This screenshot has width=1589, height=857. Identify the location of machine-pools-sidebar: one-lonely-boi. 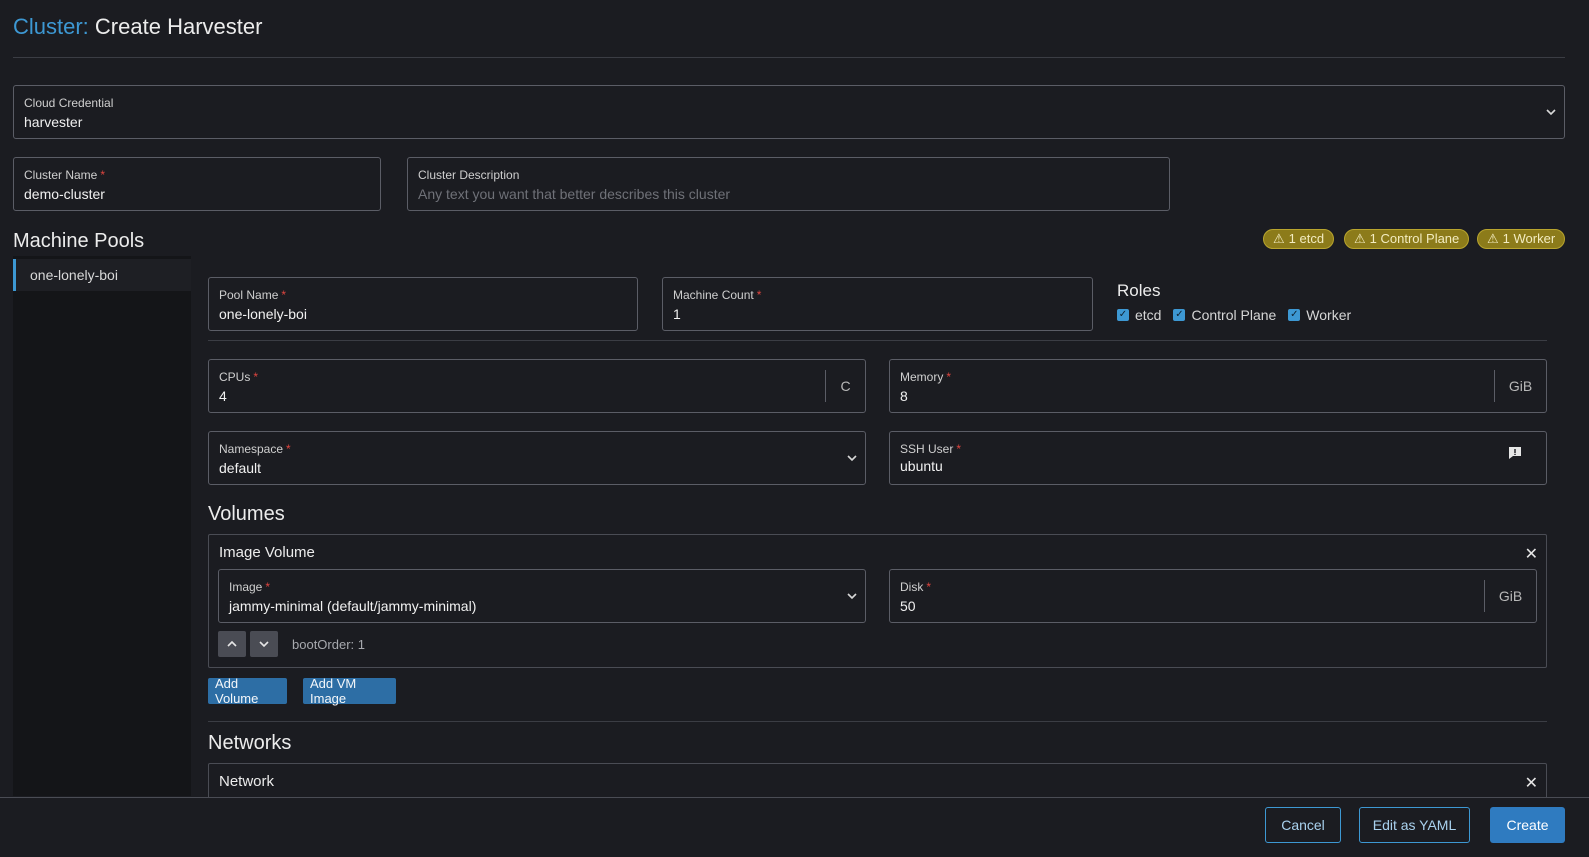
(102, 526).